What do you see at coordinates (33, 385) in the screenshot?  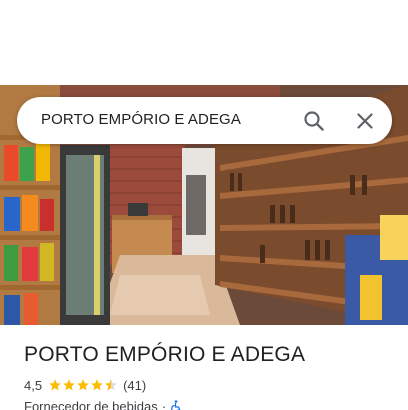 I see `rating-value: 4,5` at bounding box center [33, 385].